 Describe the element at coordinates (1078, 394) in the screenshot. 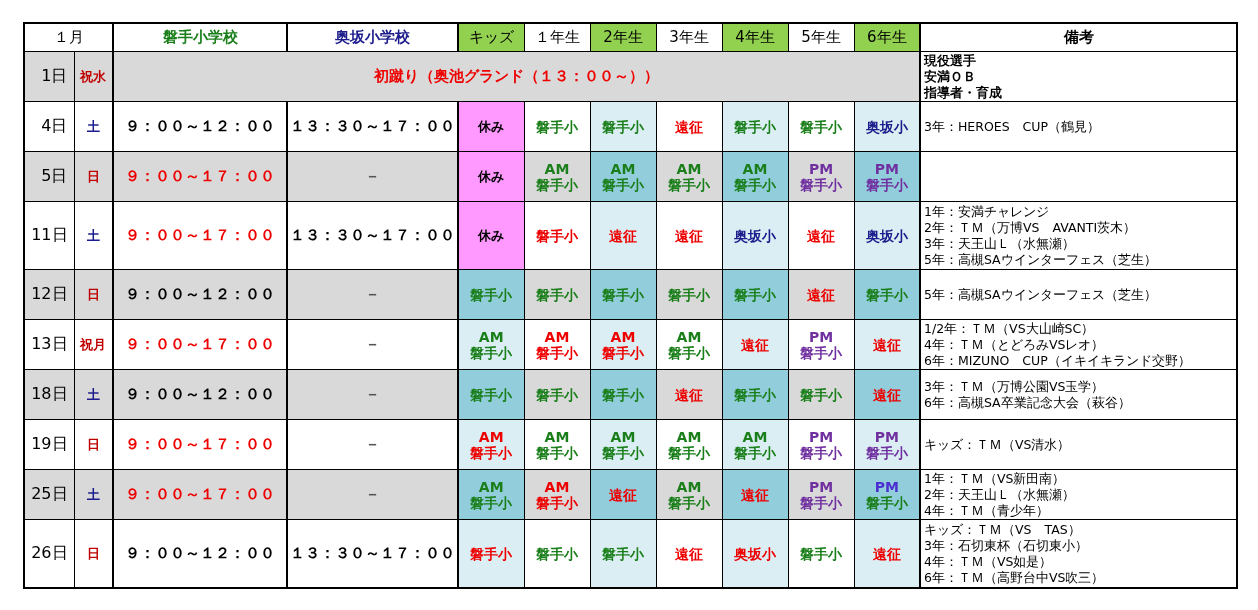

I see `notes-cell: 3年：ＴＭ（万博公園VS玉学） 6年：高槻SA卒業記念大会（萩谷）` at that location.